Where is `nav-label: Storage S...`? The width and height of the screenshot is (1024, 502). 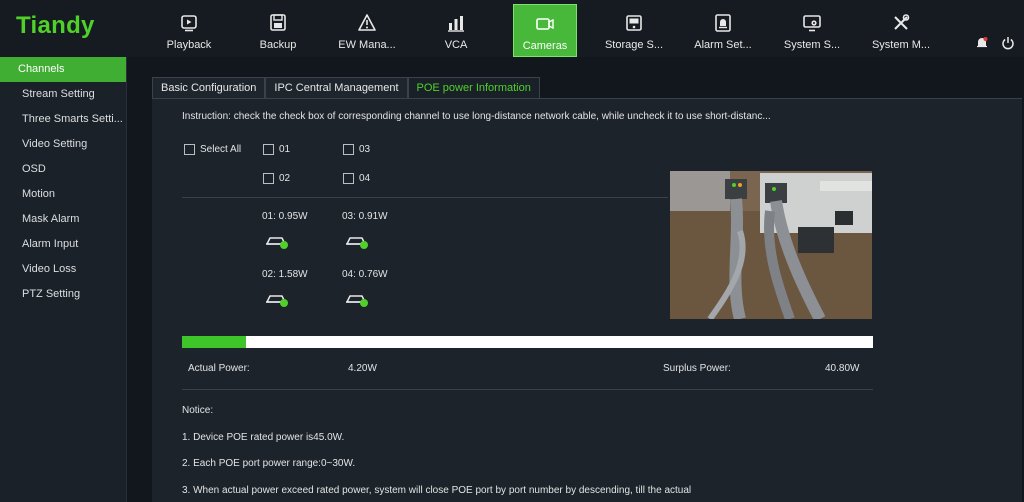 nav-label: Storage S... is located at coordinates (634, 45).